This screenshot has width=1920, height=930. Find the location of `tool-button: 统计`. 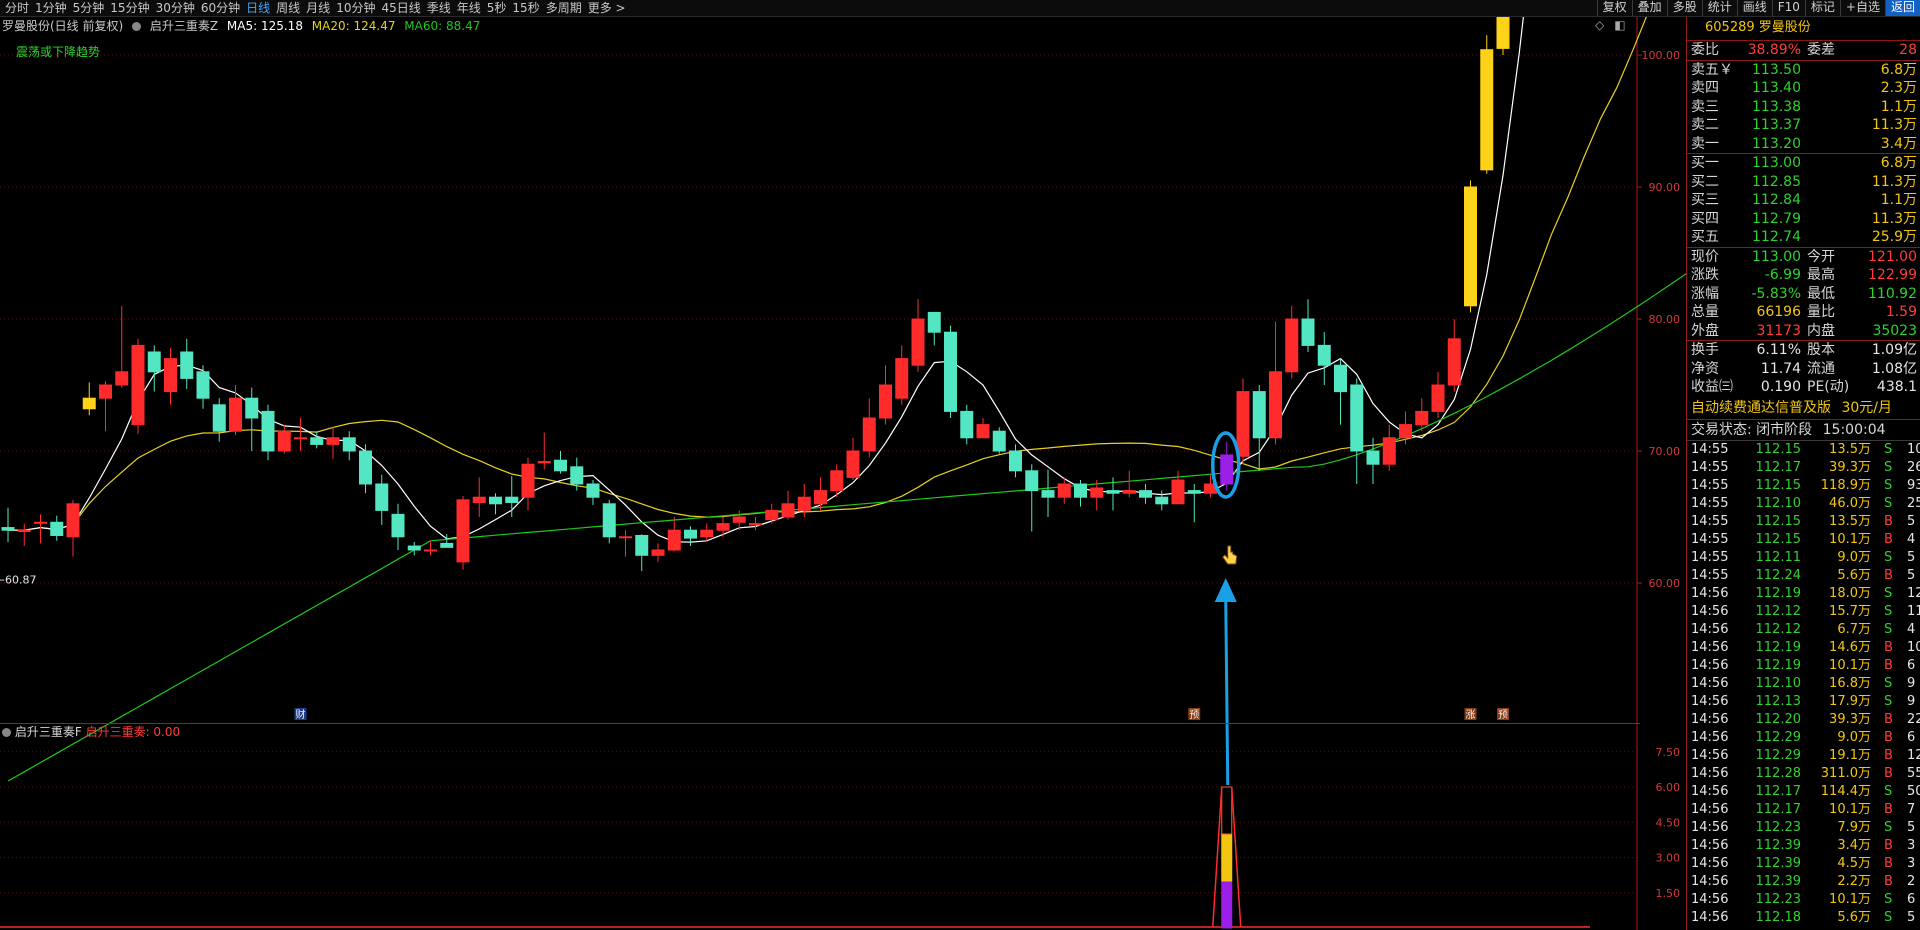

tool-button: 统计 is located at coordinates (1719, 8).